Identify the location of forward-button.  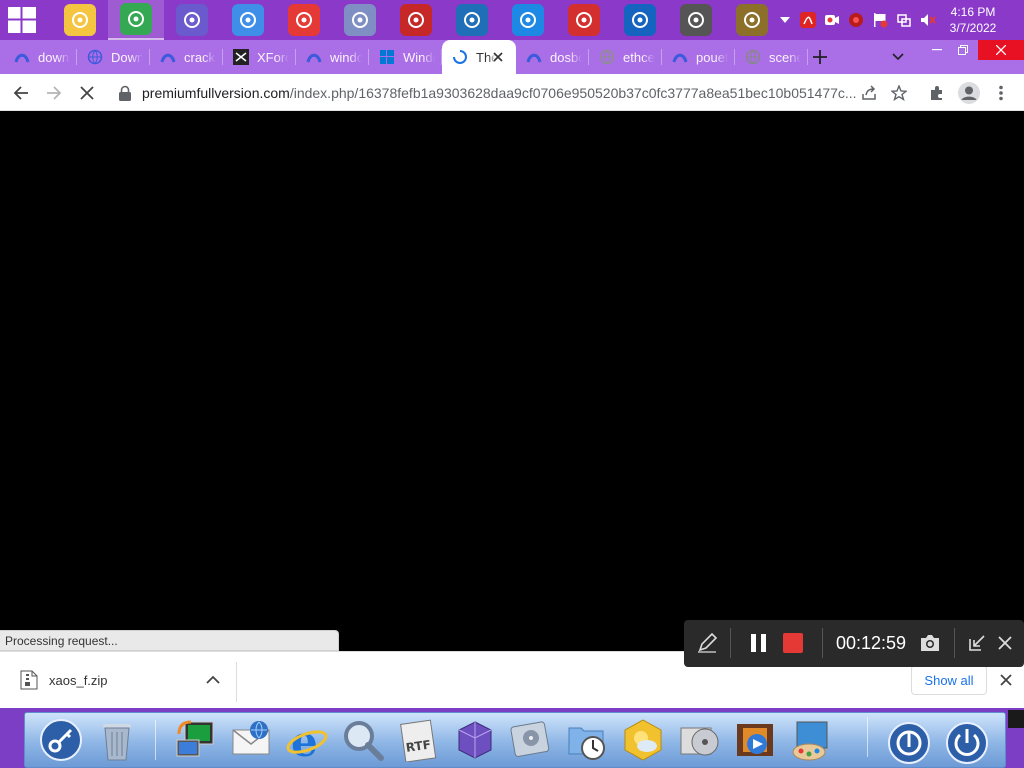
(54, 93).